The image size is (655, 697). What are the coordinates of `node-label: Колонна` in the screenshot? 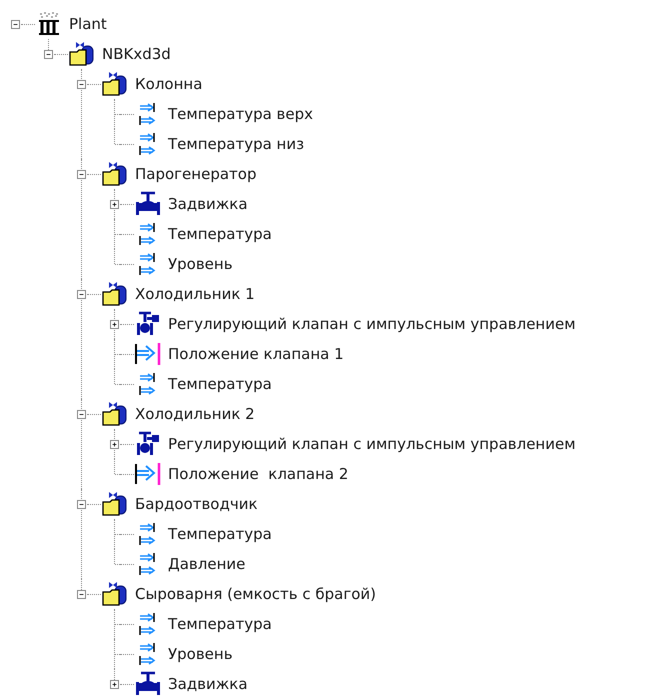 It's located at (168, 84).